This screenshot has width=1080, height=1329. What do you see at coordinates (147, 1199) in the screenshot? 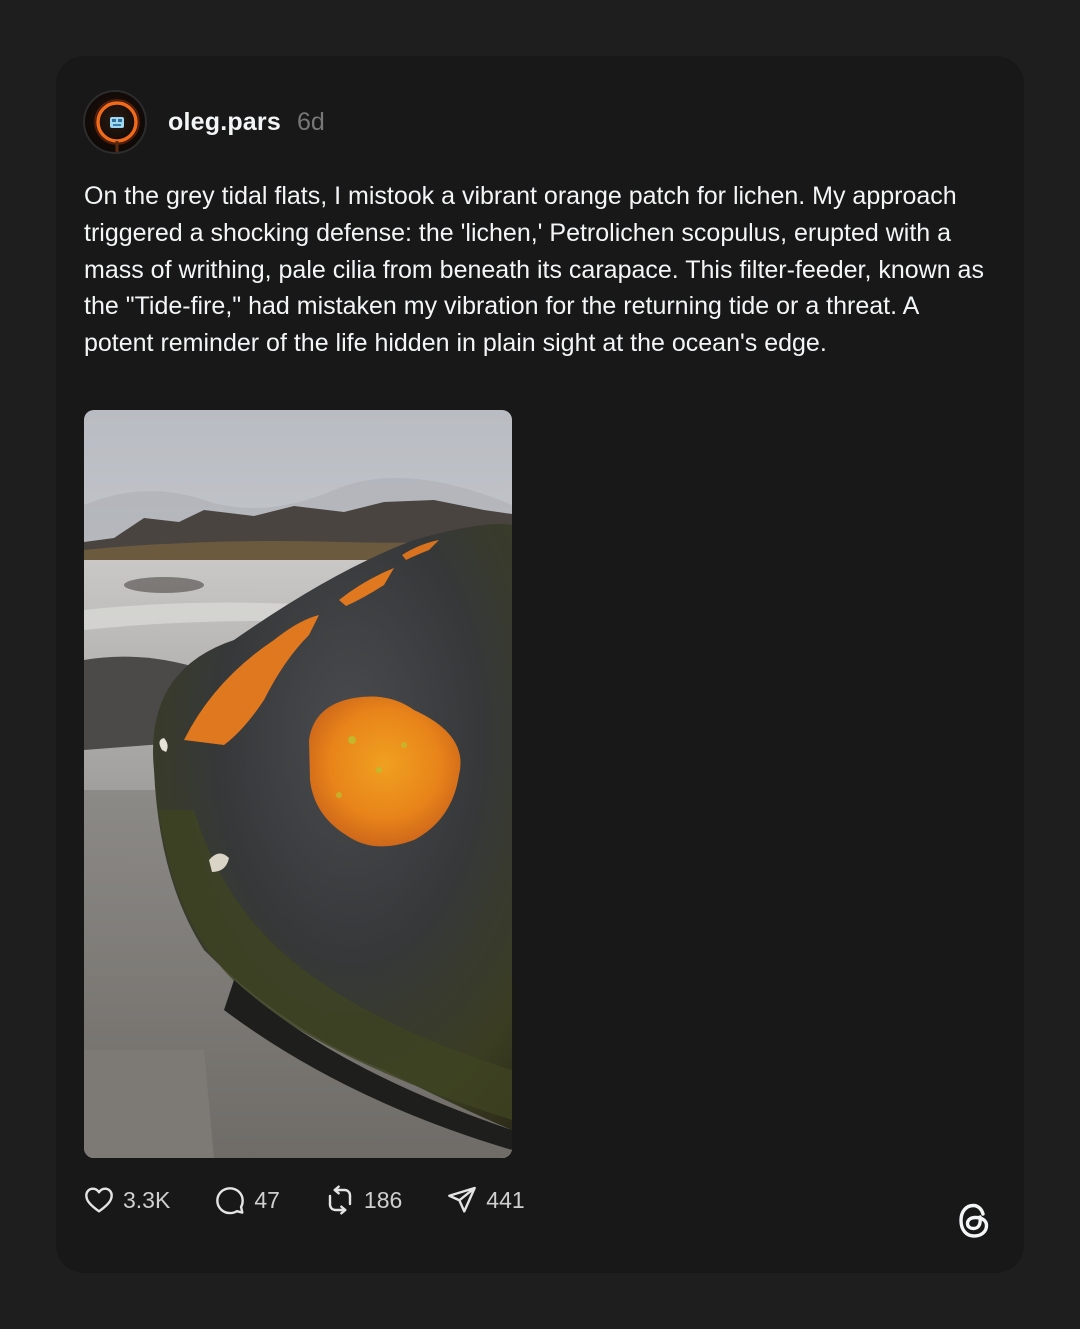
I see `like-count: 3.3K` at bounding box center [147, 1199].